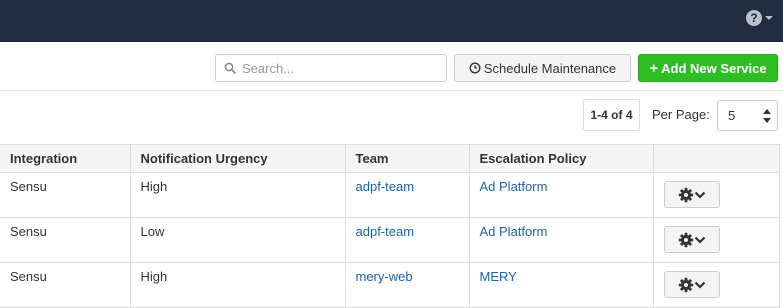 This screenshot has width=783, height=308. Describe the element at coordinates (754, 18) in the screenshot. I see `question-circle-icon: ?` at that location.